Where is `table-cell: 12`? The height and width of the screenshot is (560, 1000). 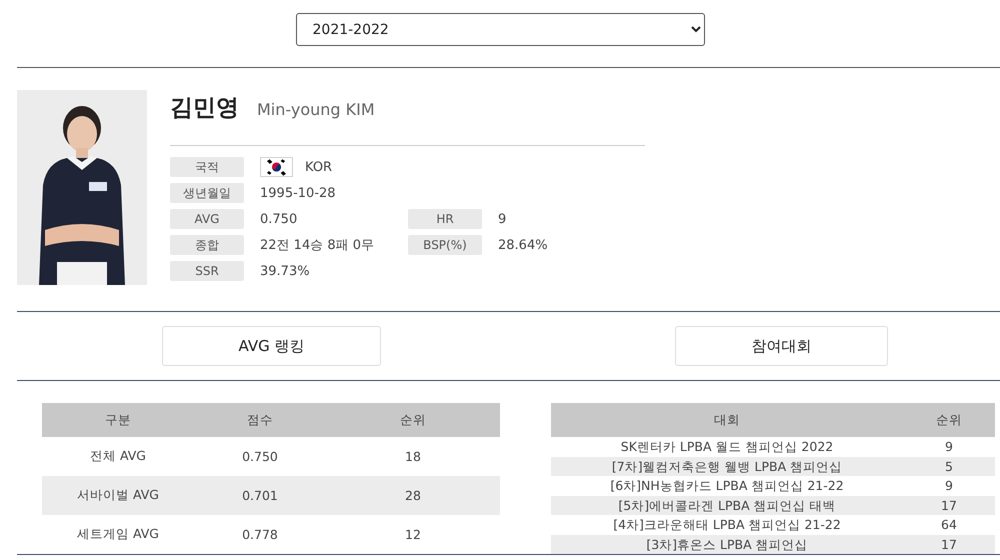 table-cell: 12 is located at coordinates (413, 534).